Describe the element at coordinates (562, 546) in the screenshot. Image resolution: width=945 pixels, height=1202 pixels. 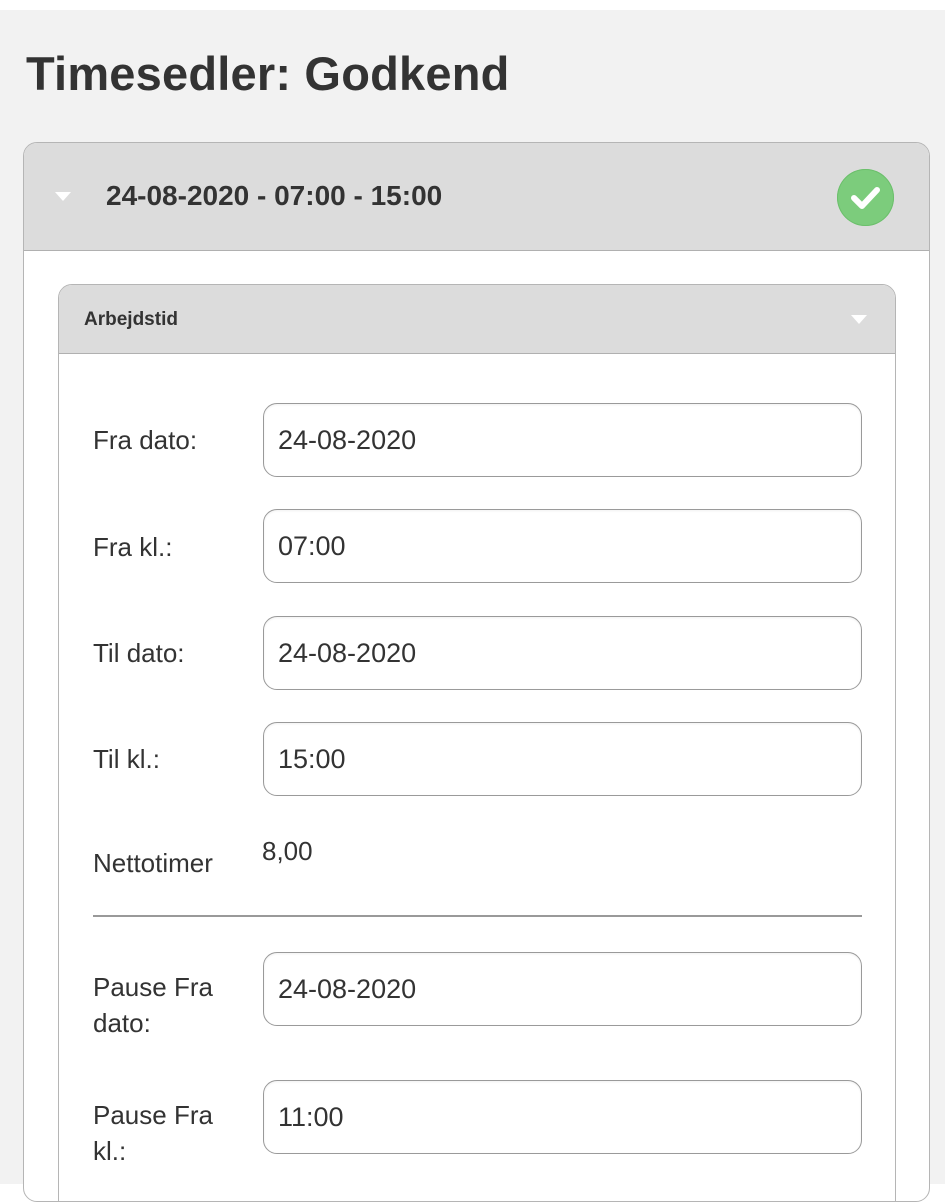
I see `fra-kl-input` at that location.